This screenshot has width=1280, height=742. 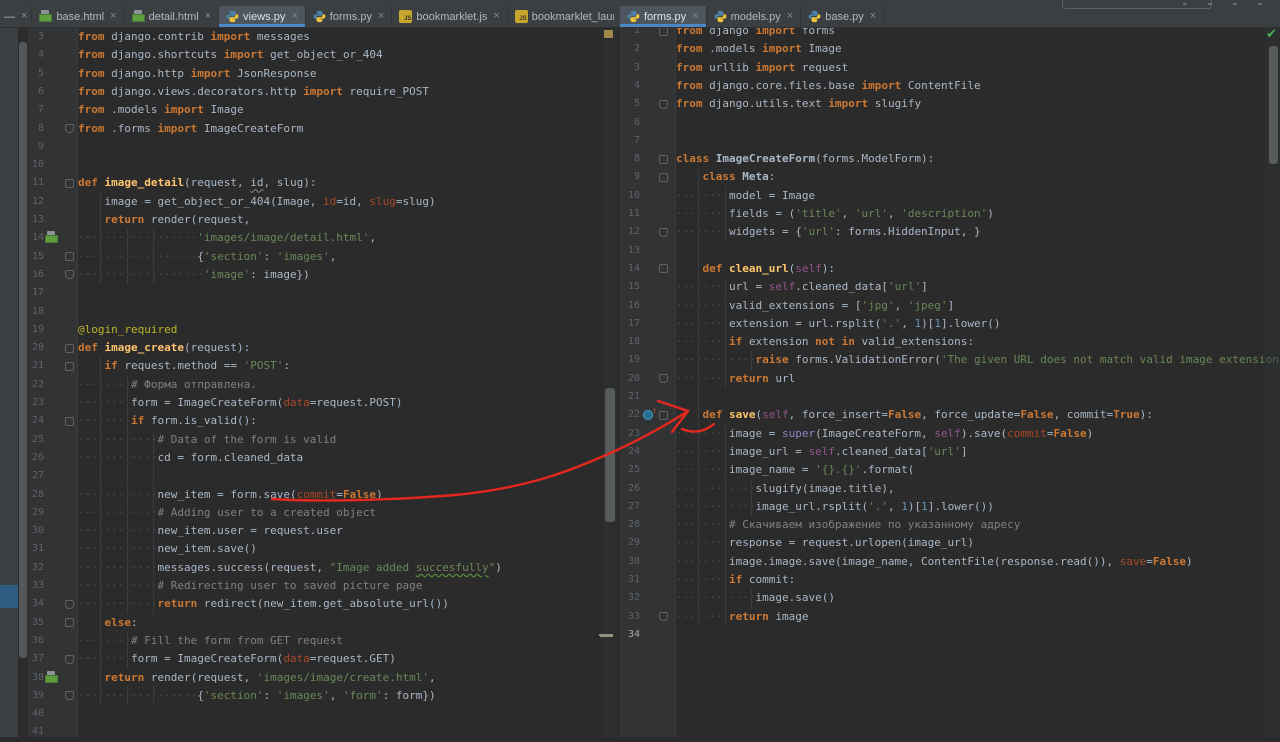 I want to click on code-line: 15 ········url = self.cleaned_data['url'], so click(x=942, y=287).